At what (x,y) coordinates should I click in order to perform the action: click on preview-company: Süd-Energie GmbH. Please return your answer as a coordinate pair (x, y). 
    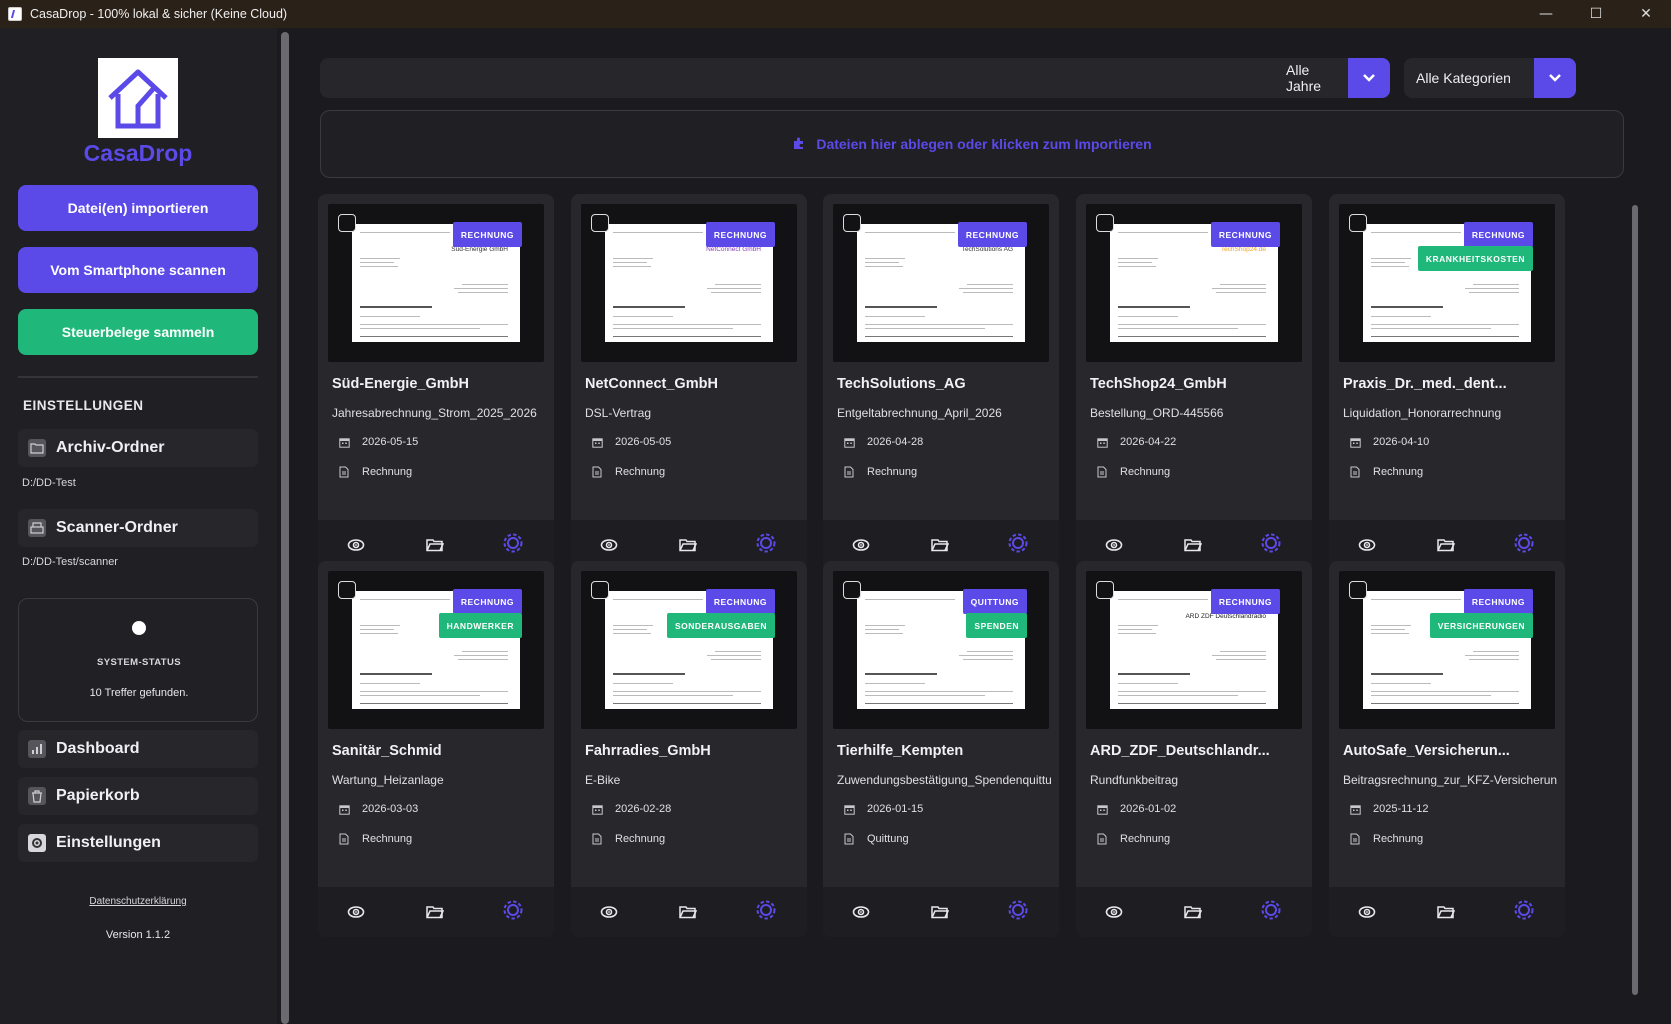
    Looking at the image, I should click on (479, 249).